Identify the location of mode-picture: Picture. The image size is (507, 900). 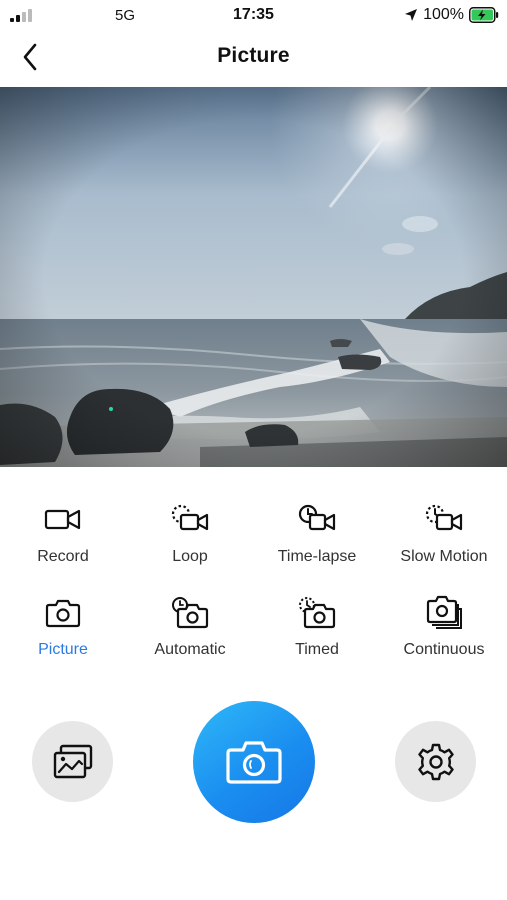
(63, 623).